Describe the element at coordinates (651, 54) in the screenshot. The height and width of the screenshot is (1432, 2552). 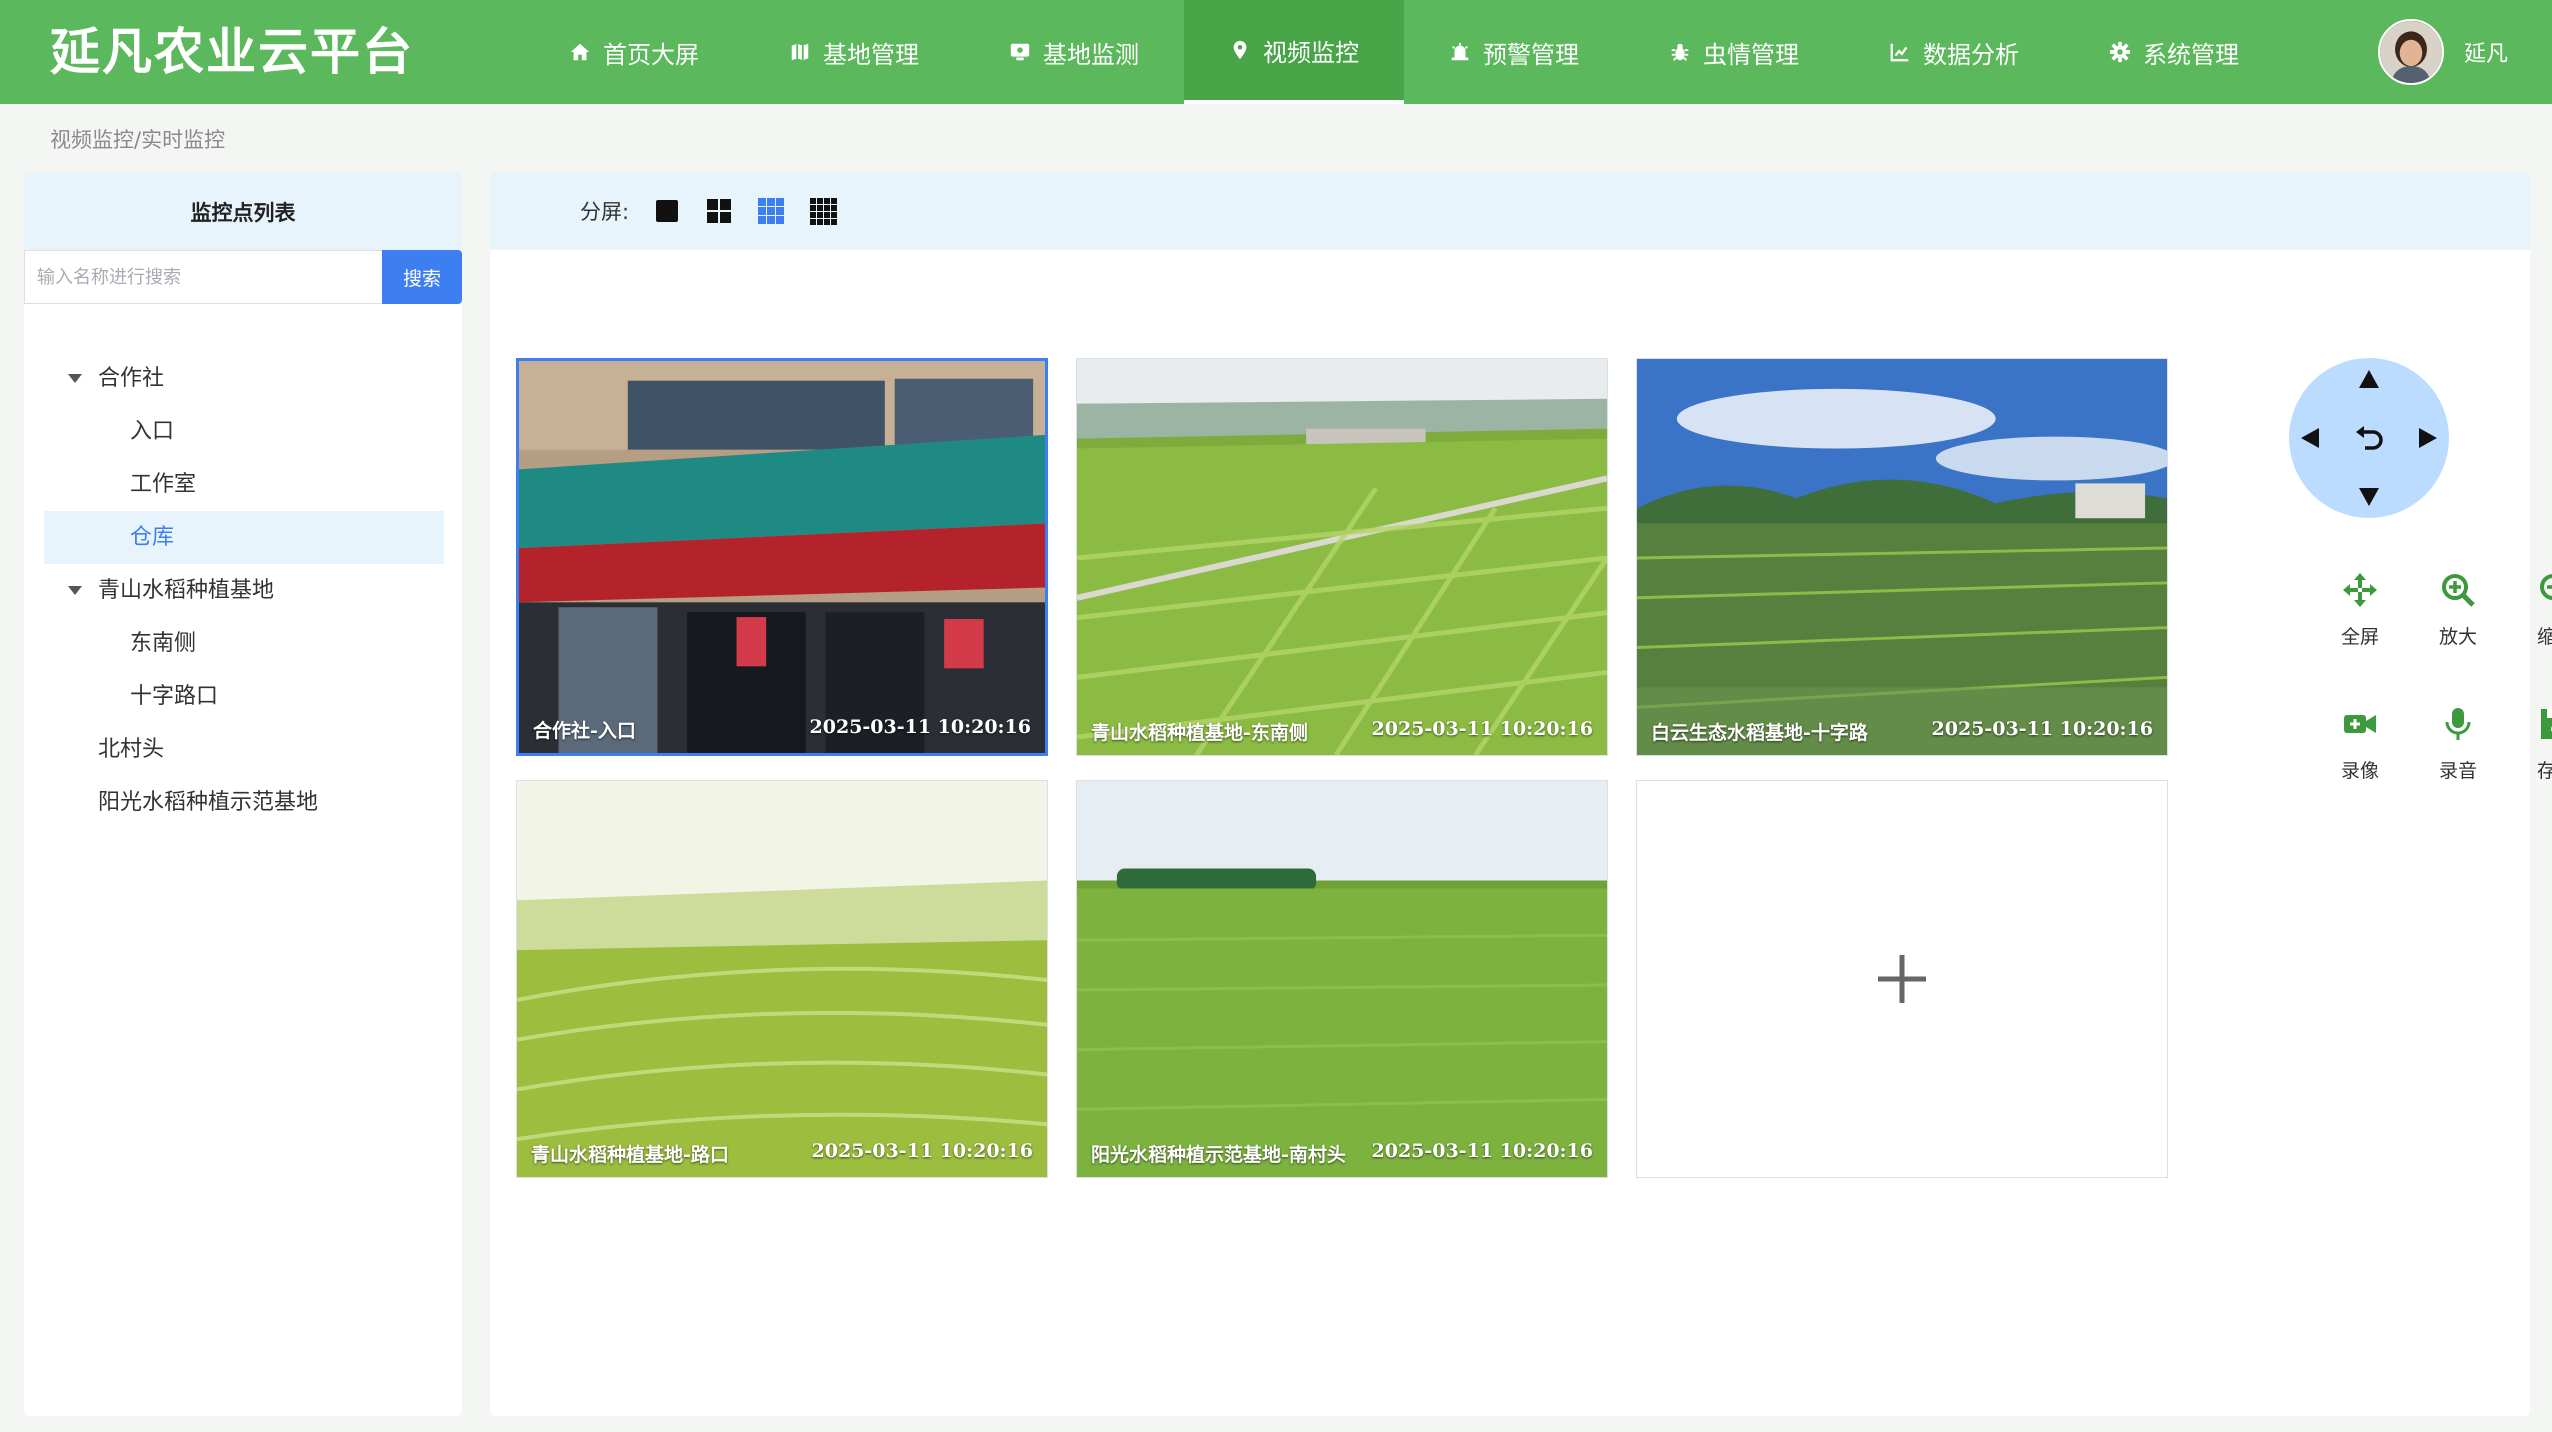
I see `nav-item-label: 首页大屏` at that location.